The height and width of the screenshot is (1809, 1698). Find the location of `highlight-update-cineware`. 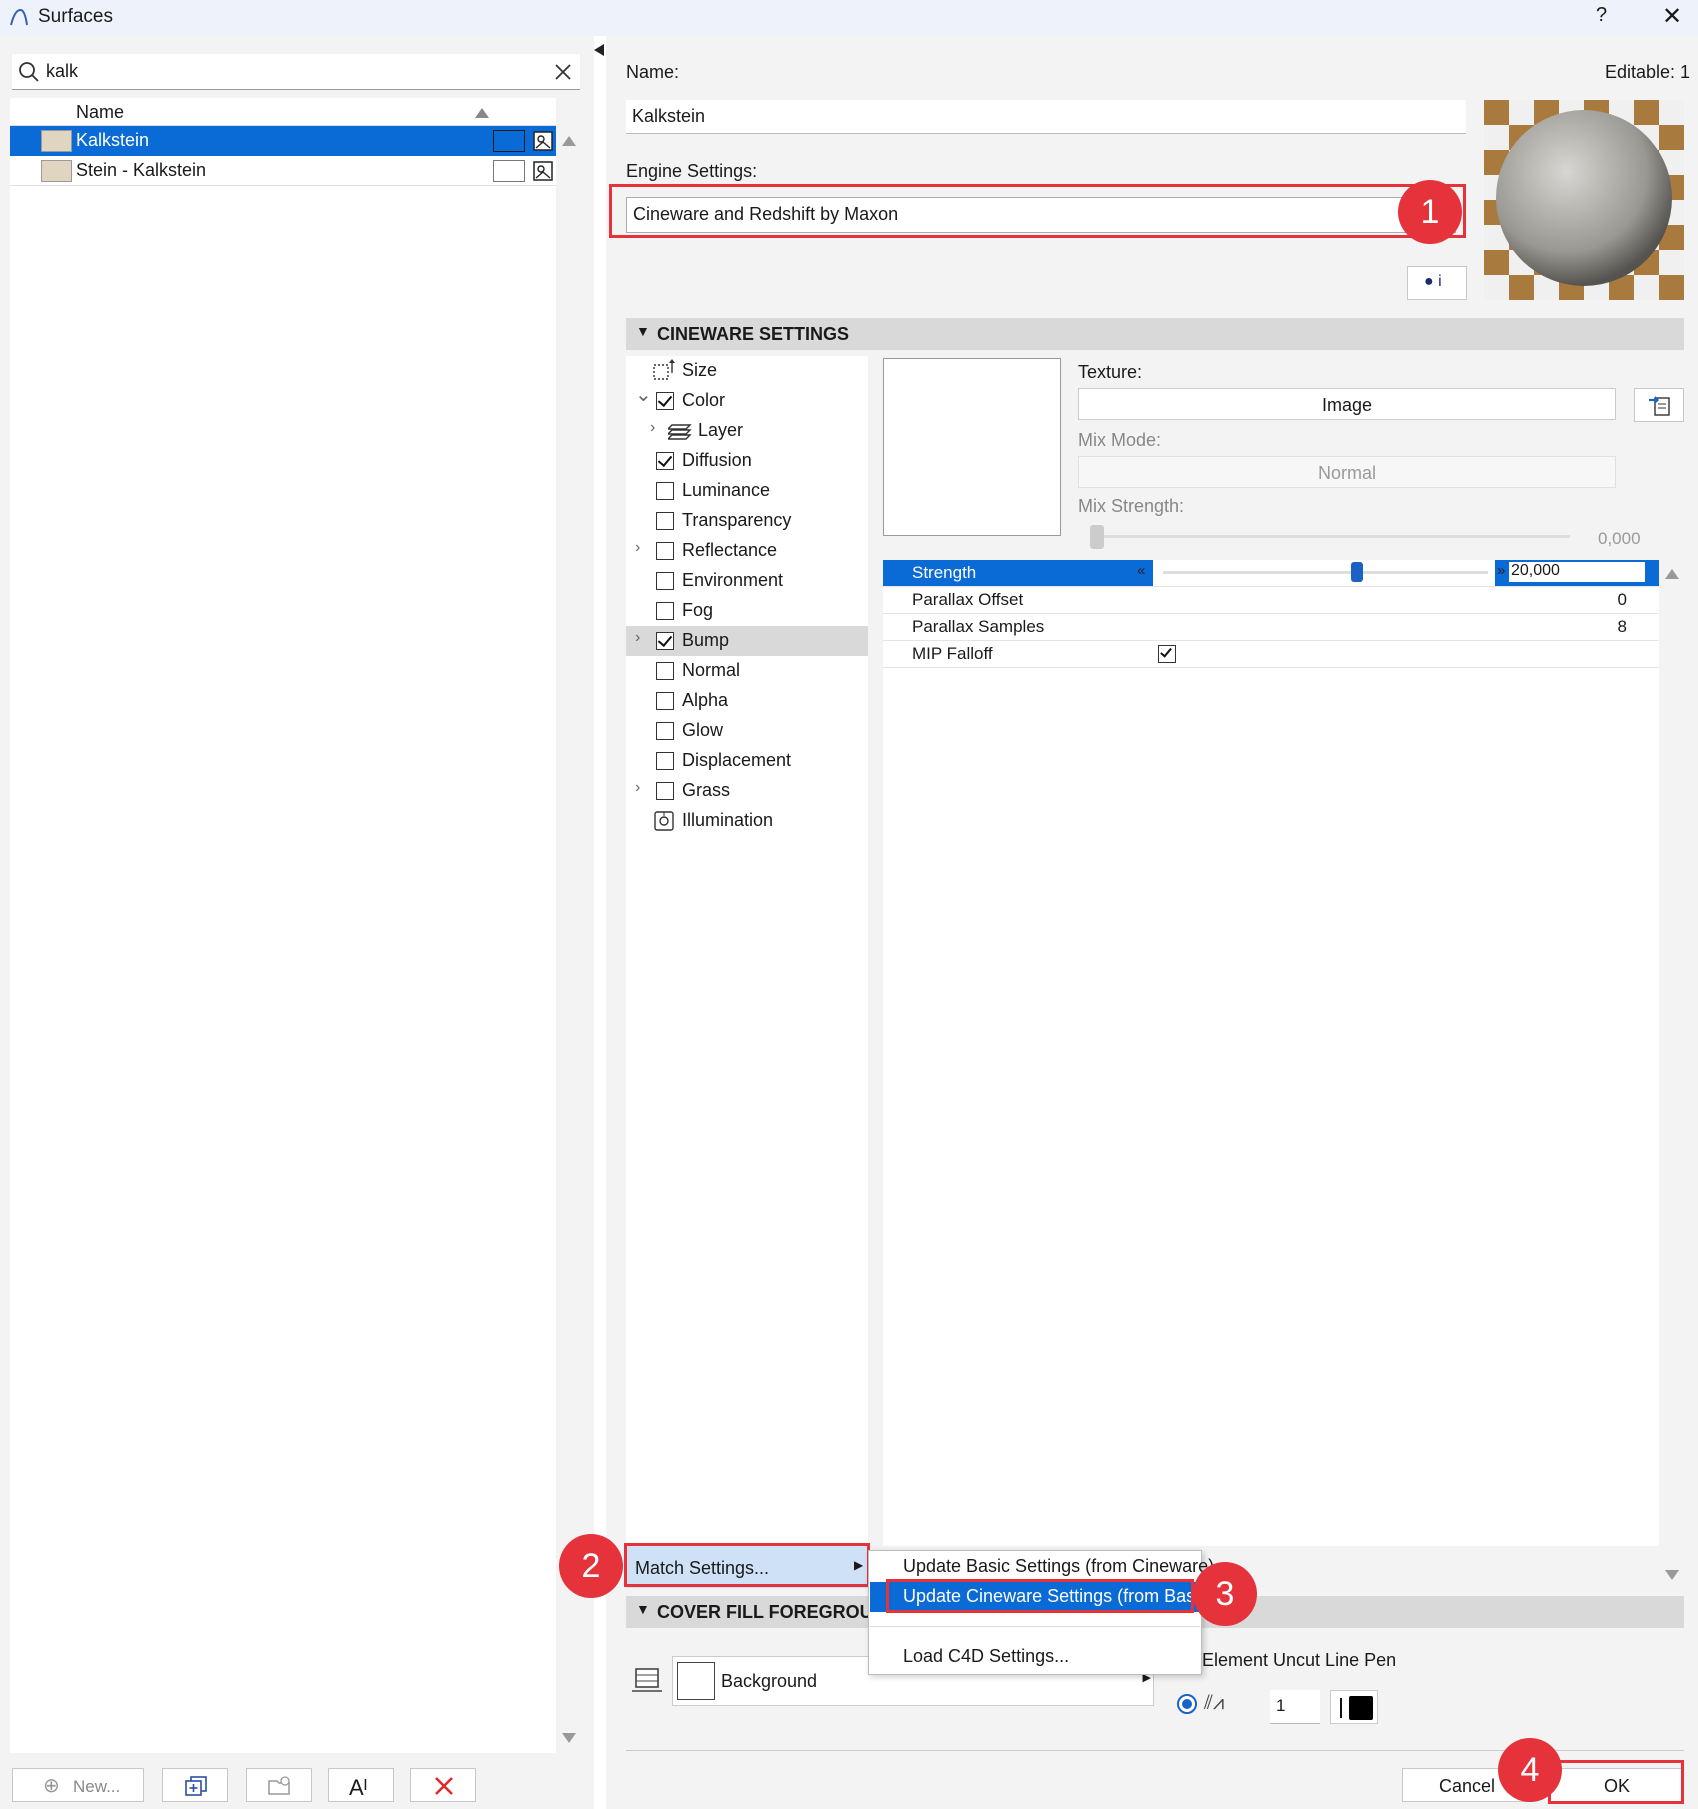

highlight-update-cineware is located at coordinates (1040, 1596).